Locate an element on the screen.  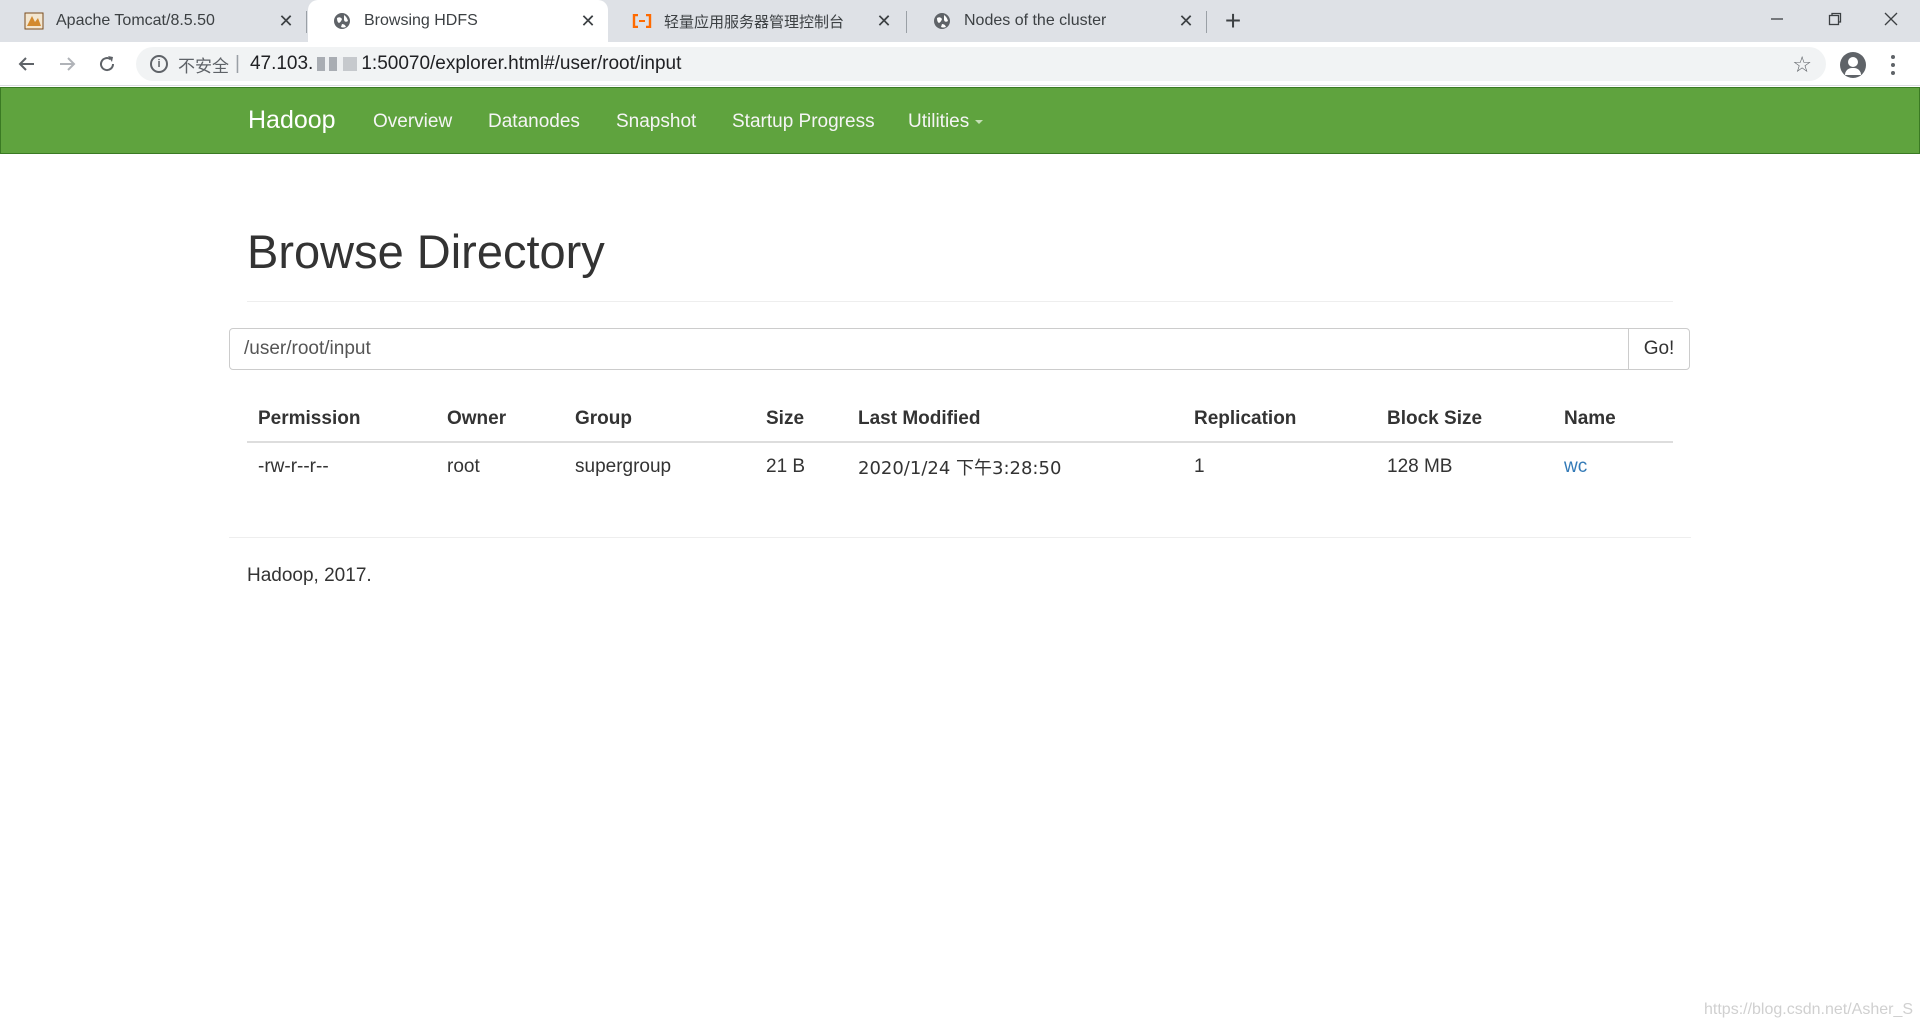
cell-size: 21 B is located at coordinates (786, 466).